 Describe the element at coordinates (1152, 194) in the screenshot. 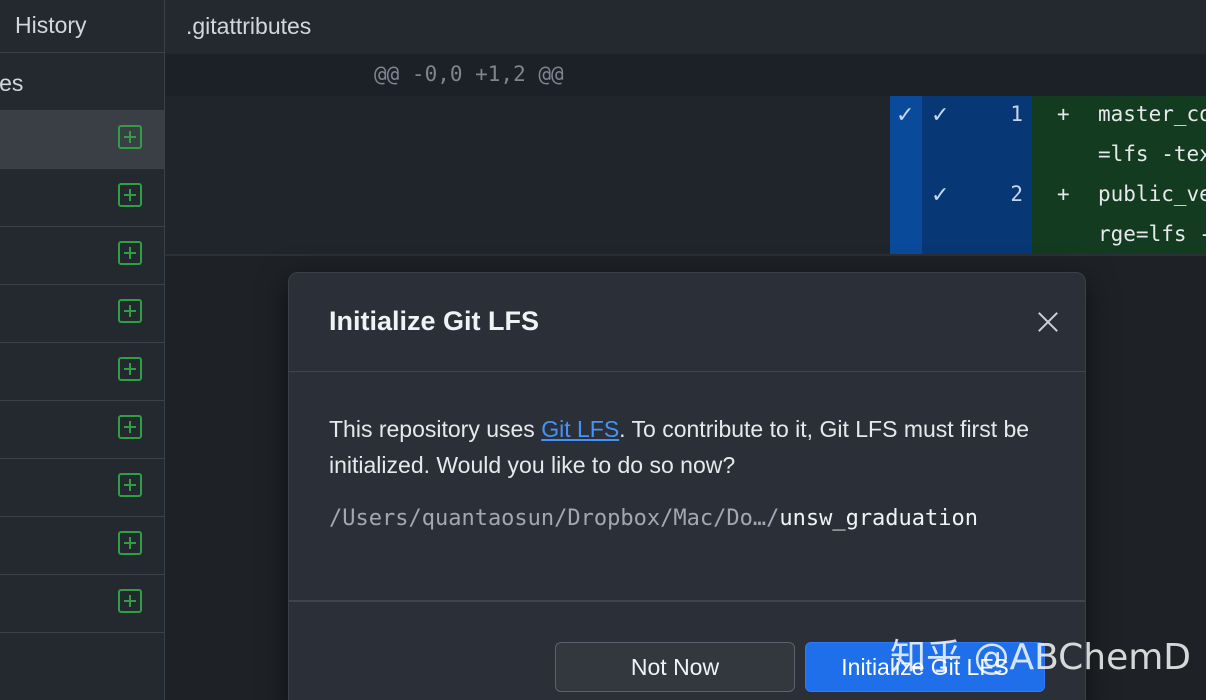

I see `code-line: public_ve` at that location.